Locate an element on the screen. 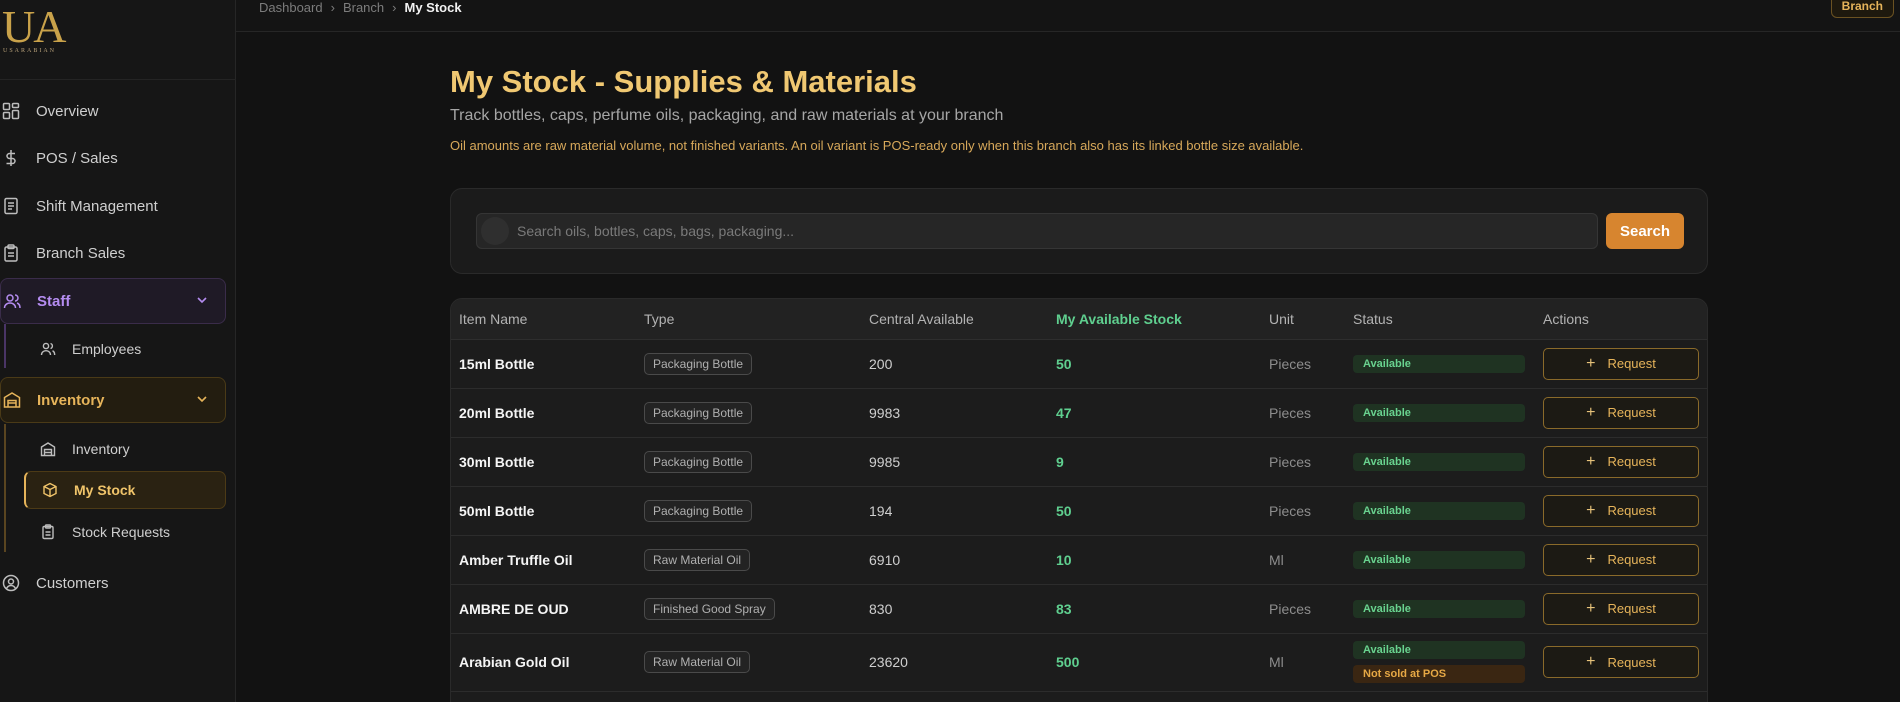 The height and width of the screenshot is (702, 1900). breadcrumb-branch: Branch is located at coordinates (363, 7).